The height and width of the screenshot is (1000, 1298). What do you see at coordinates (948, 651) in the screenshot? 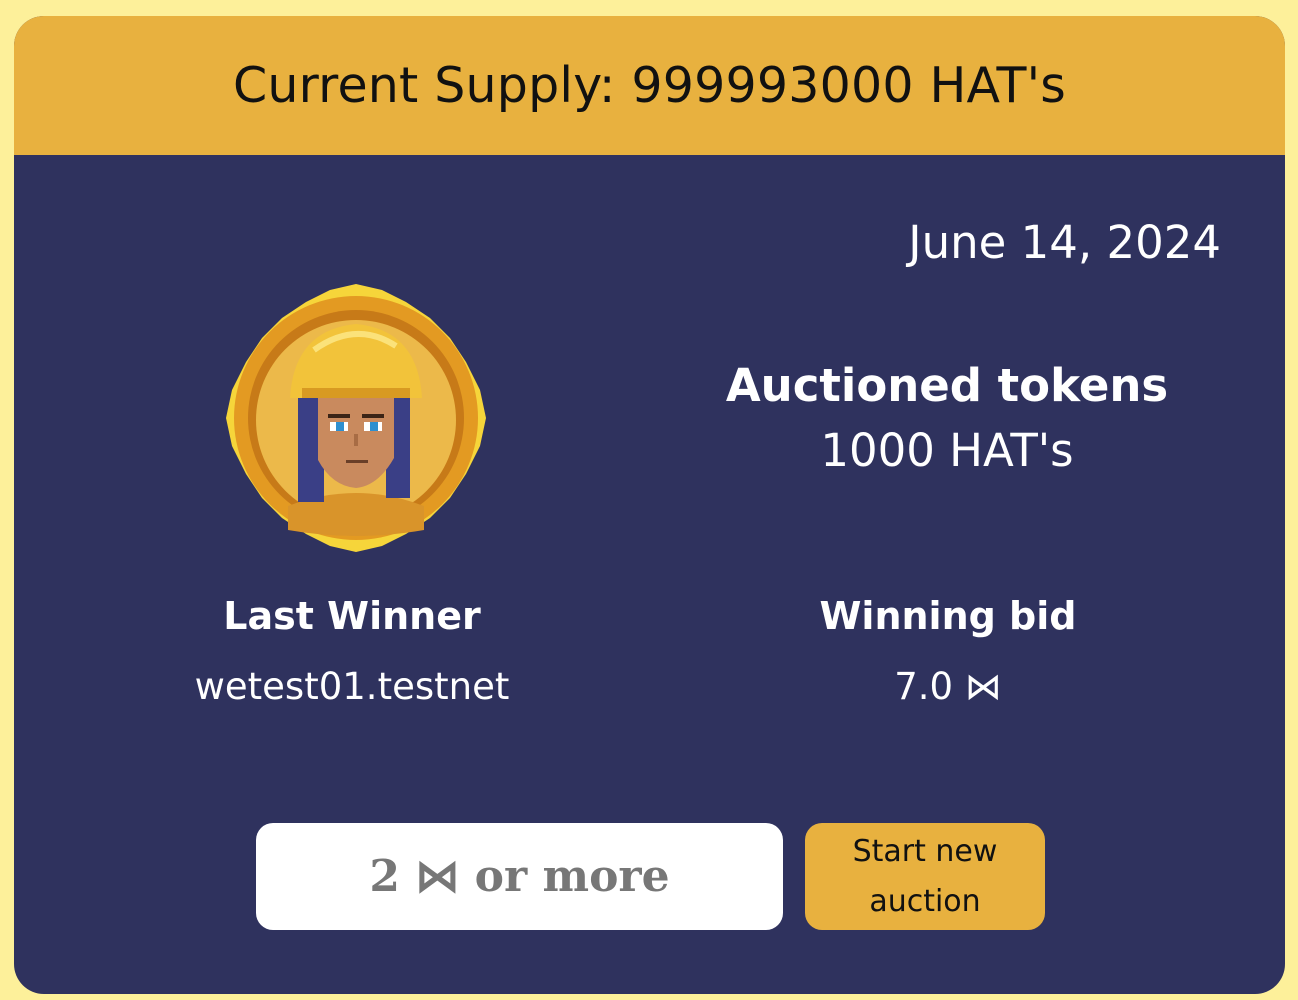
I see `winning-bid-section: Winning bid 7.0 ⋈` at bounding box center [948, 651].